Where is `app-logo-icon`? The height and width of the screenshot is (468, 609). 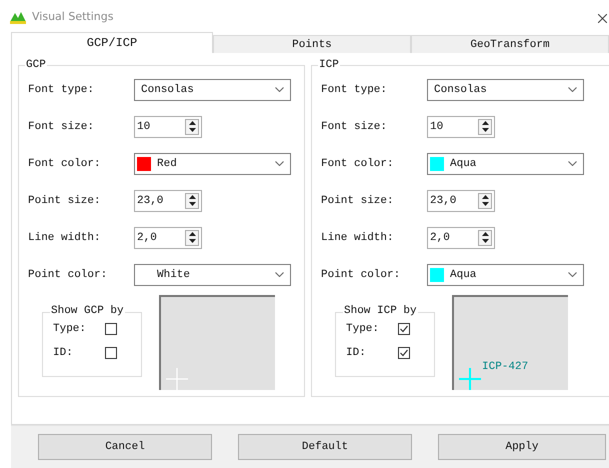
app-logo-icon is located at coordinates (18, 17).